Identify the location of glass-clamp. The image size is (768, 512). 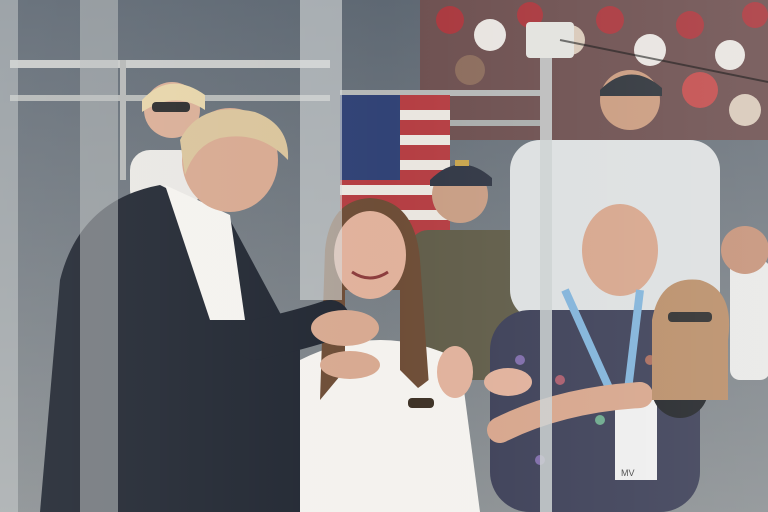
(550, 40).